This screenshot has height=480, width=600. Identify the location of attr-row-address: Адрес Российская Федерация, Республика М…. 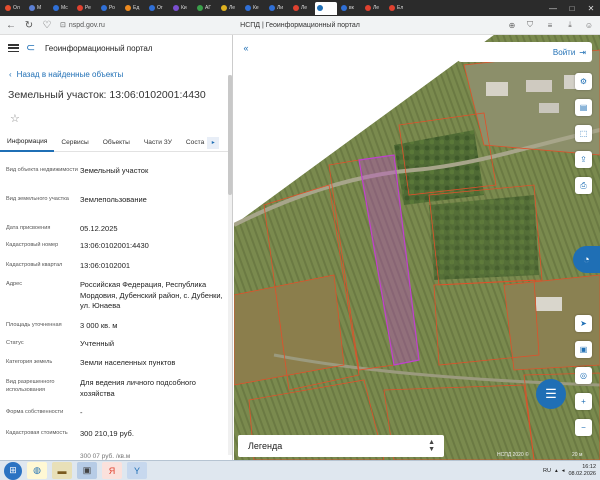
(116, 296).